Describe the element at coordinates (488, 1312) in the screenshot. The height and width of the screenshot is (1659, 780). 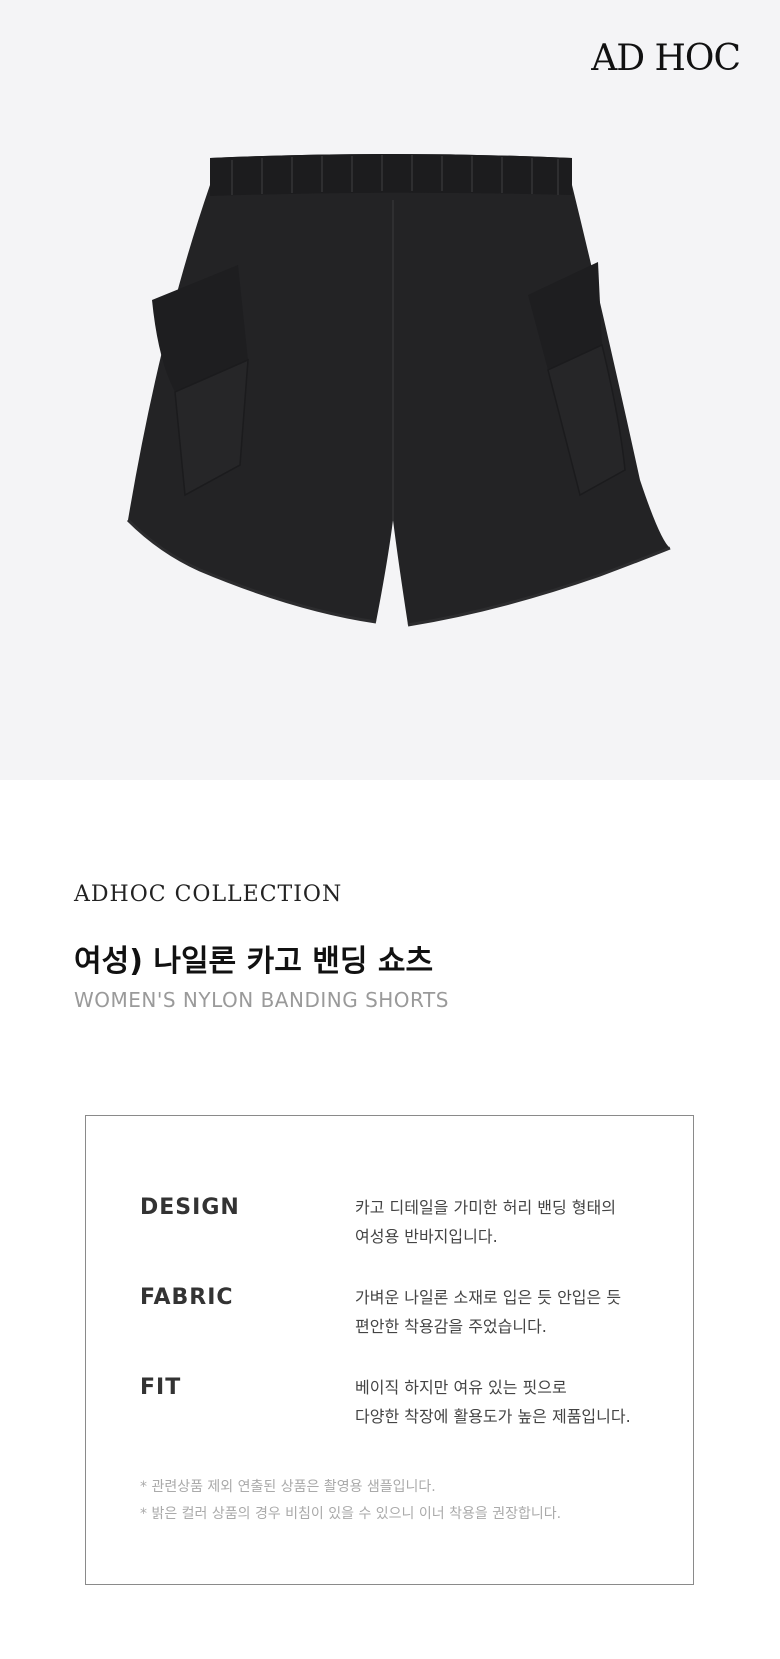
I see `detail-text: 가벼운 나일론 소재로 입은 듯 안입은 듯 편안한 착용감을 주었습니다.` at that location.